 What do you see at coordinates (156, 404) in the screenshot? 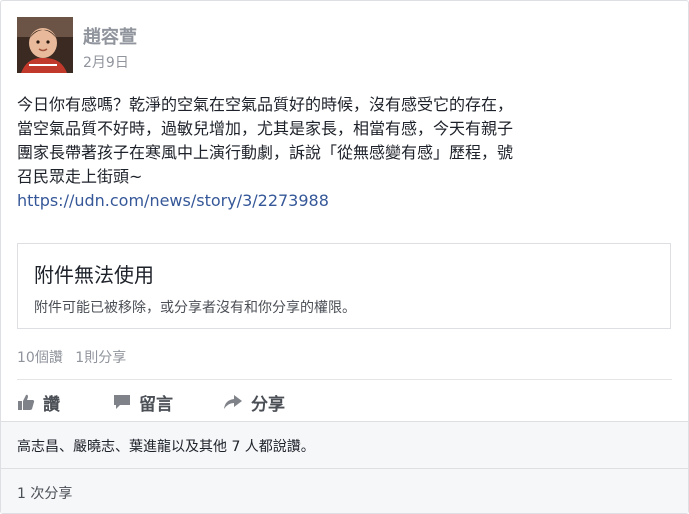
I see `comment-label: 留言` at bounding box center [156, 404].